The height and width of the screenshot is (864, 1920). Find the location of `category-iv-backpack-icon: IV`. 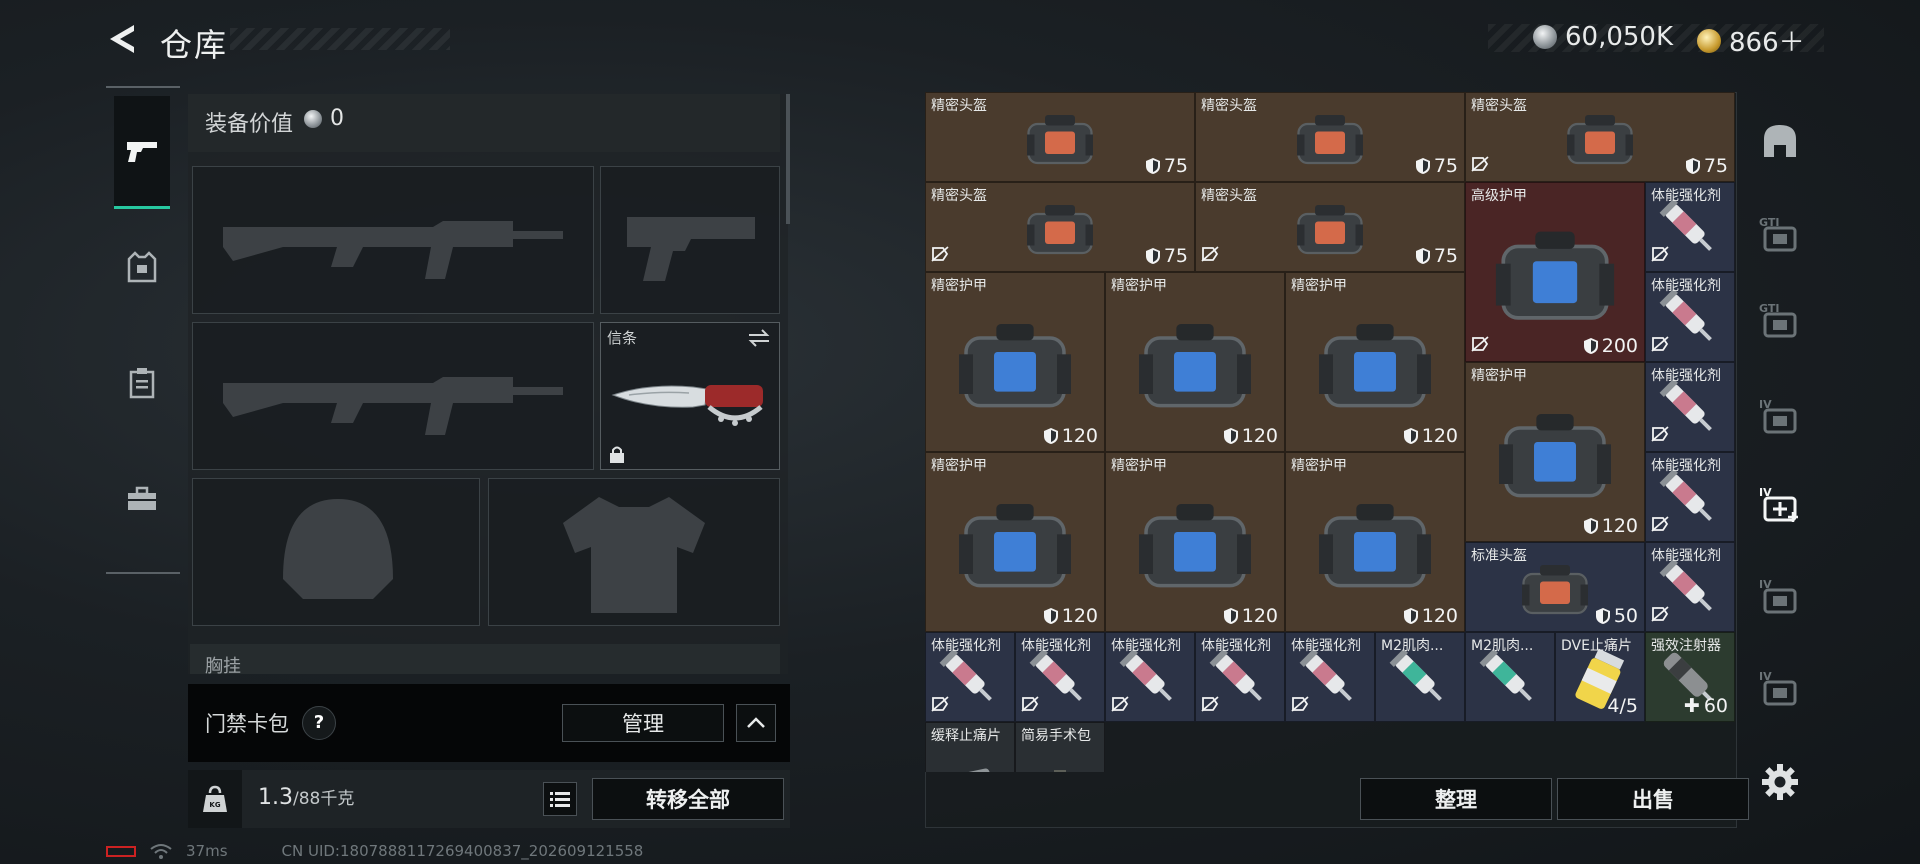

category-iv-backpack-icon: IV is located at coordinates (1780, 416).